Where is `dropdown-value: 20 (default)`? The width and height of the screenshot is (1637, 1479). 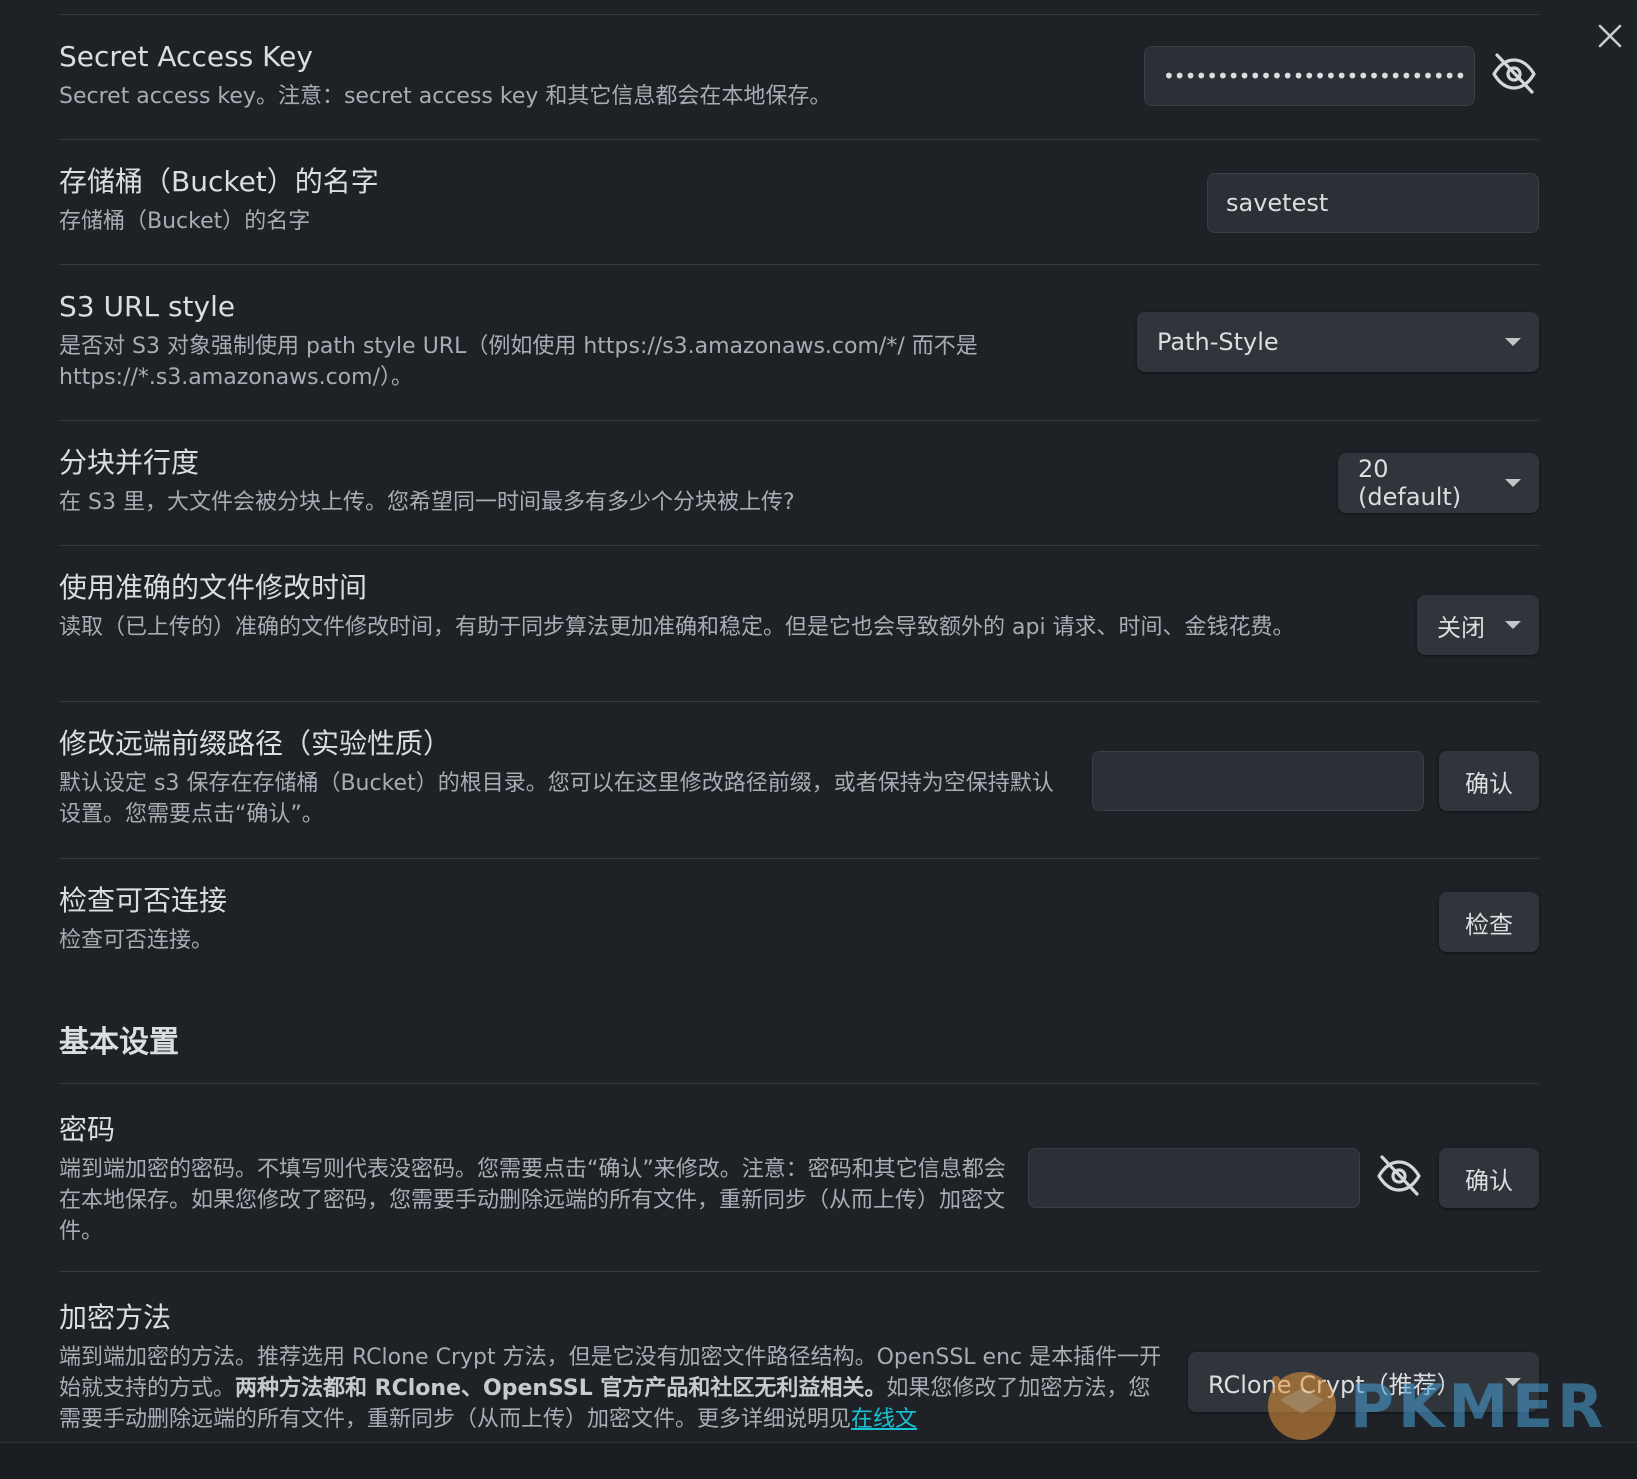 dropdown-value: 20 (default) is located at coordinates (1410, 483).